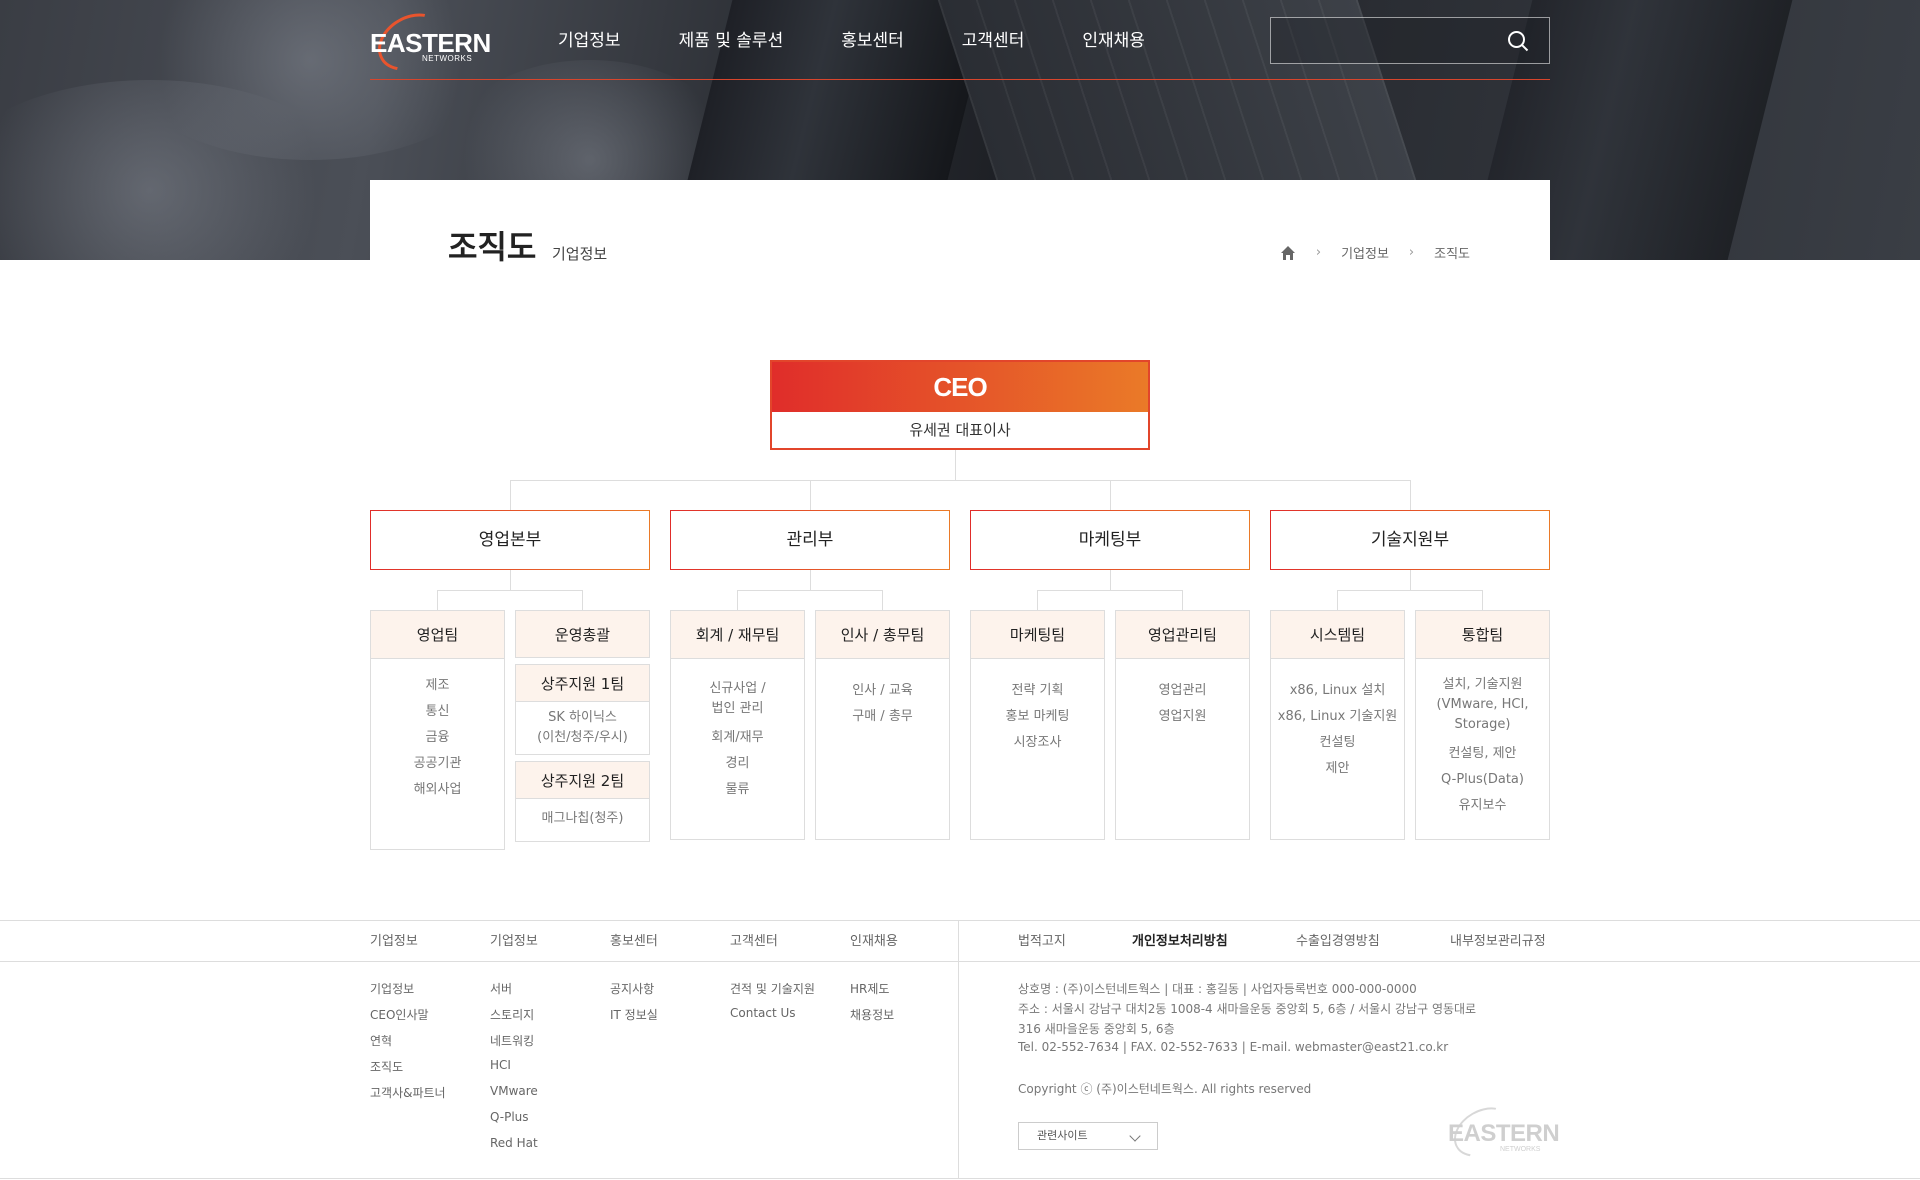  Describe the element at coordinates (514, 1091) in the screenshot. I see `footer-link: VMware` at that location.